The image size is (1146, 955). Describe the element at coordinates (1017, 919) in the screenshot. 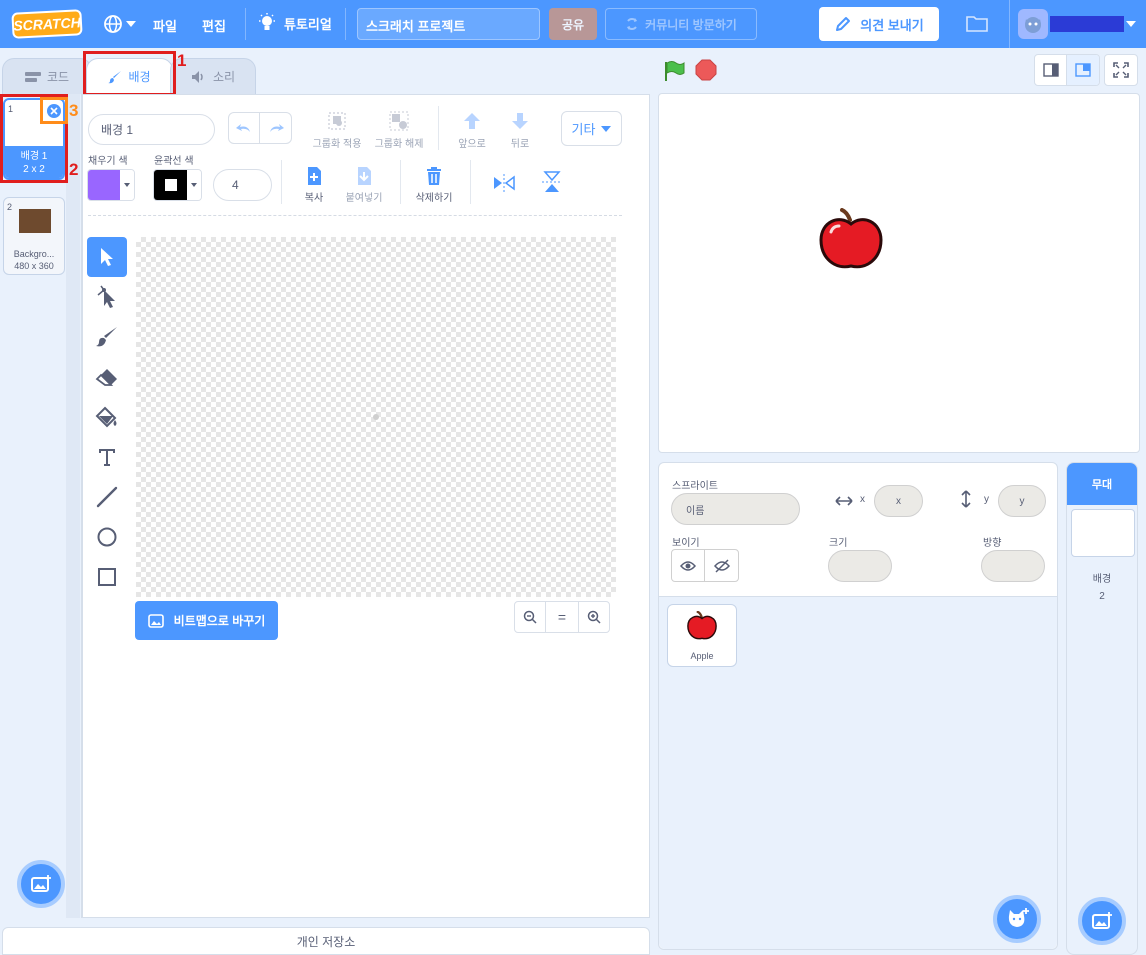

I see `choose-sprite-button` at that location.